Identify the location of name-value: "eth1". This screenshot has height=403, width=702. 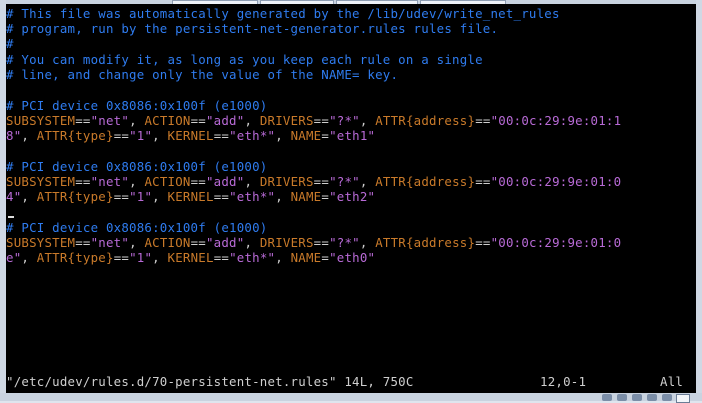
(352, 135).